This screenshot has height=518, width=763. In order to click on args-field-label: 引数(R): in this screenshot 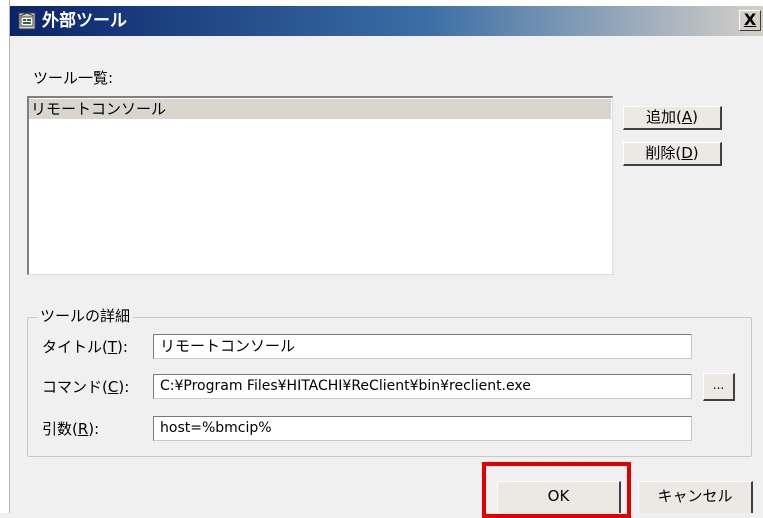, I will do `click(70, 429)`.